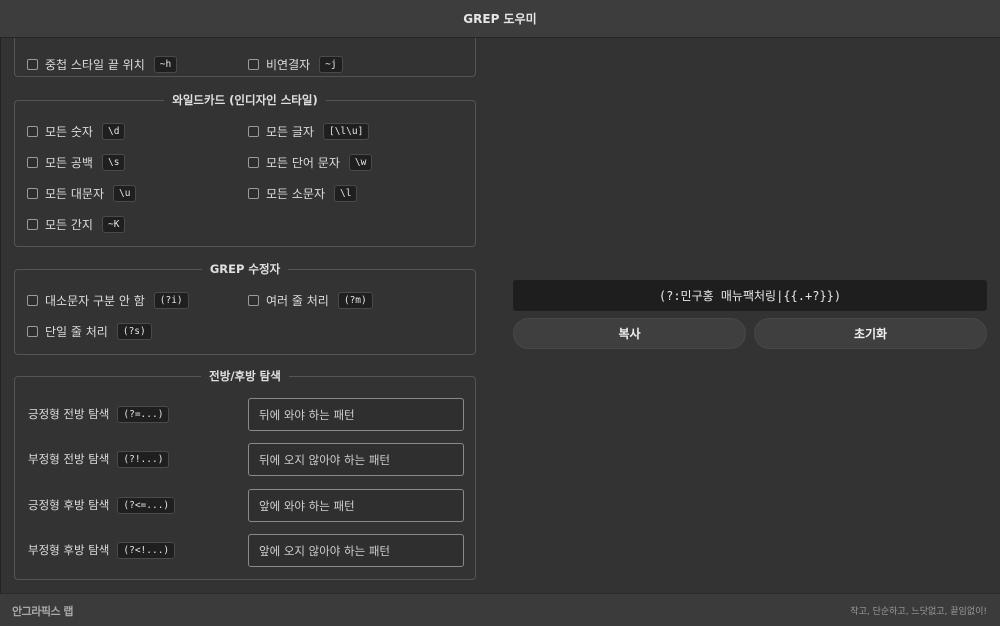 The width and height of the screenshot is (1000, 626). What do you see at coordinates (82, 193) in the screenshot?
I see `option-any-uppercase: 모든 대문자 \u` at bounding box center [82, 193].